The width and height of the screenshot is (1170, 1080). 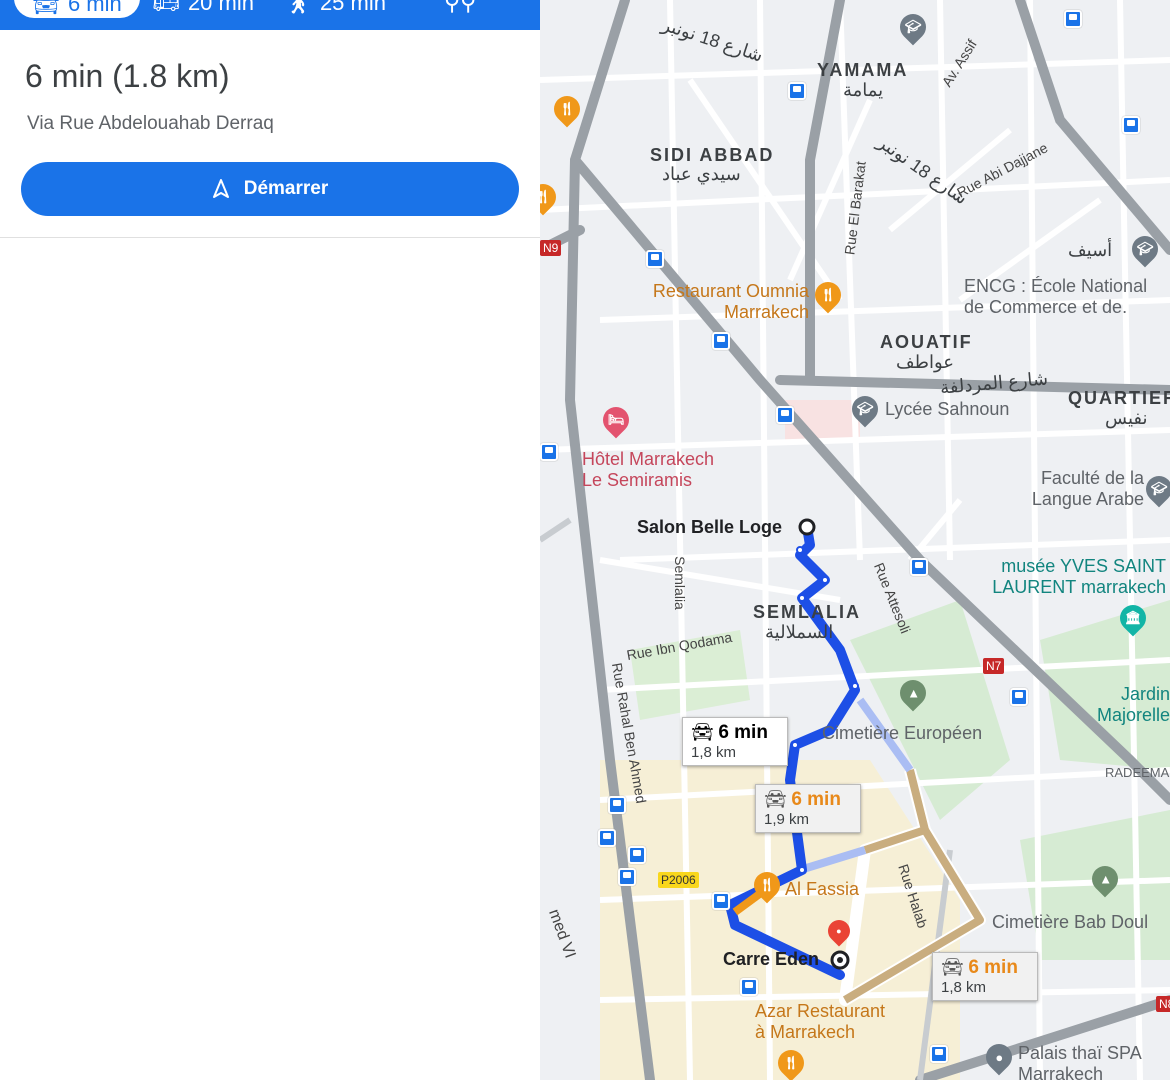 I want to click on poi-azar-restaurant: Azar Restaurant à Marrakech, so click(x=820, y=1022).